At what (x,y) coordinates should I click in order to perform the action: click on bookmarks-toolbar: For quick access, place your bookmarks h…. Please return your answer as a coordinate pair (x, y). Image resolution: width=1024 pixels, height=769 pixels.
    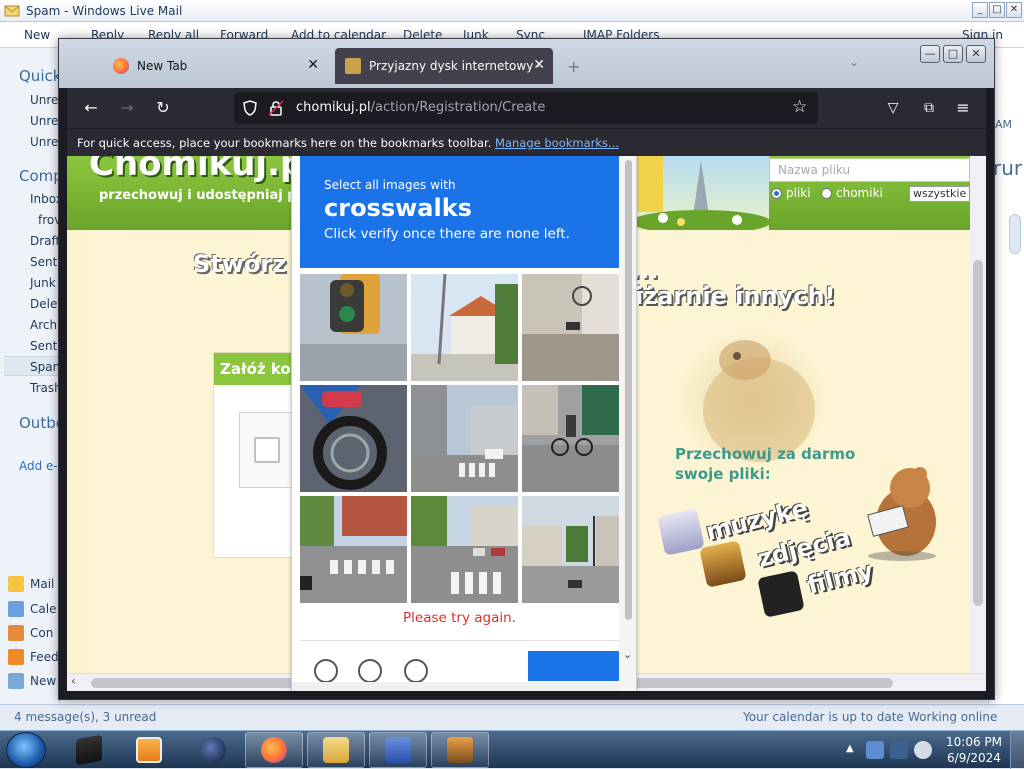
    Looking at the image, I should click on (526, 142).